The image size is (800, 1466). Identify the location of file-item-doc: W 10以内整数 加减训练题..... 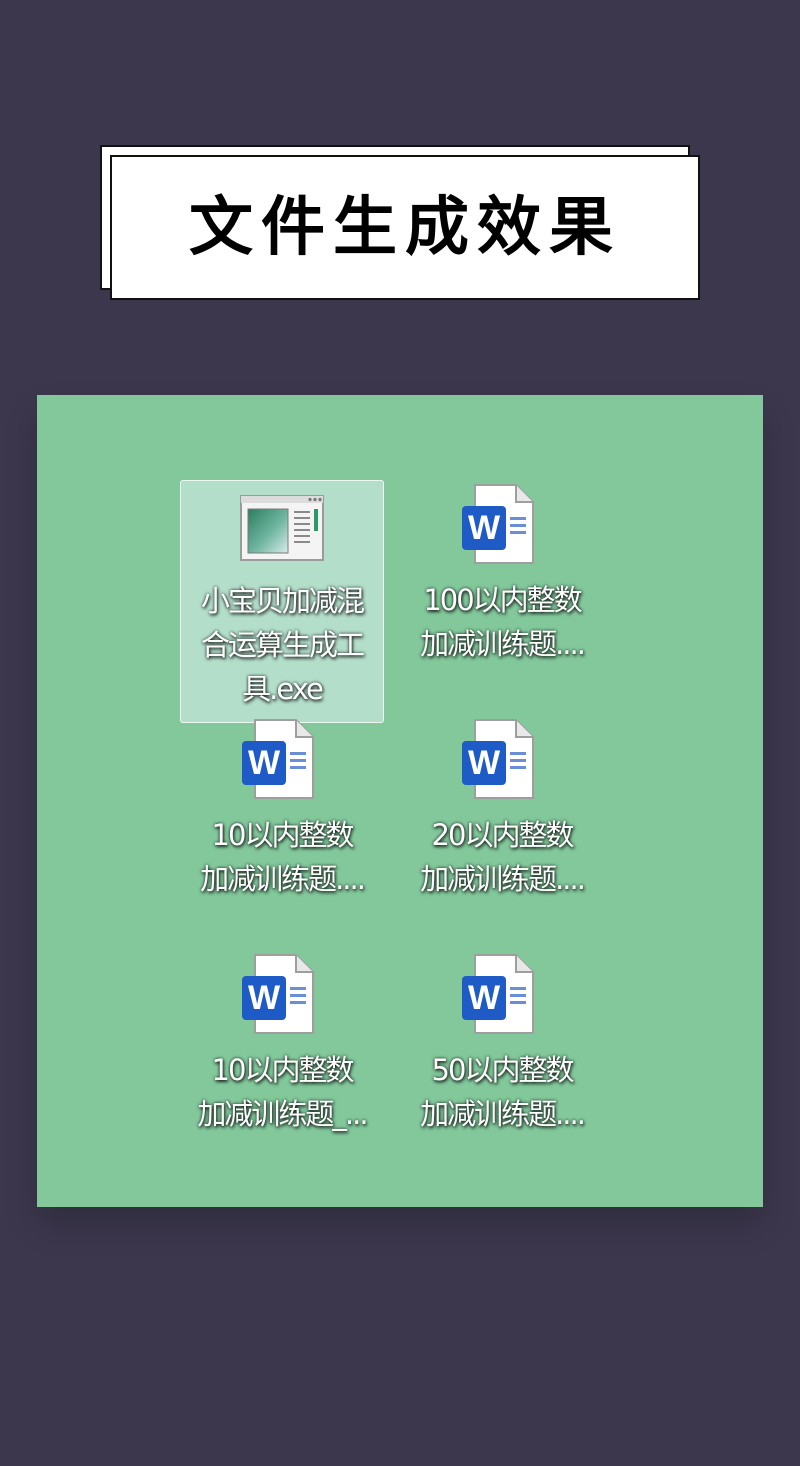
(282, 810).